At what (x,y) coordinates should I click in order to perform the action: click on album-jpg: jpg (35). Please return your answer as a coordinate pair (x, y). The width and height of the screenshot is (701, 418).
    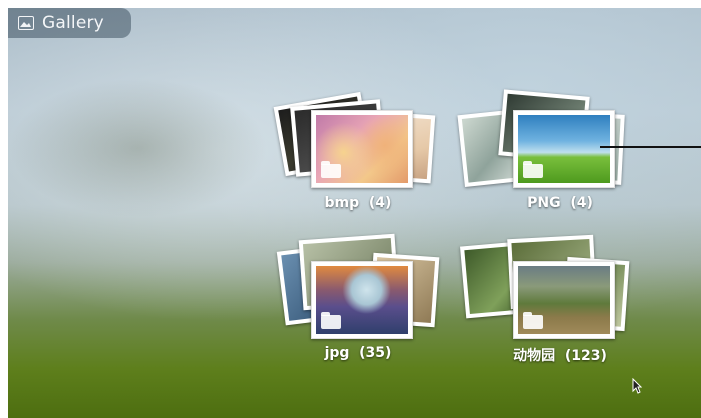
    Looking at the image, I should click on (358, 298).